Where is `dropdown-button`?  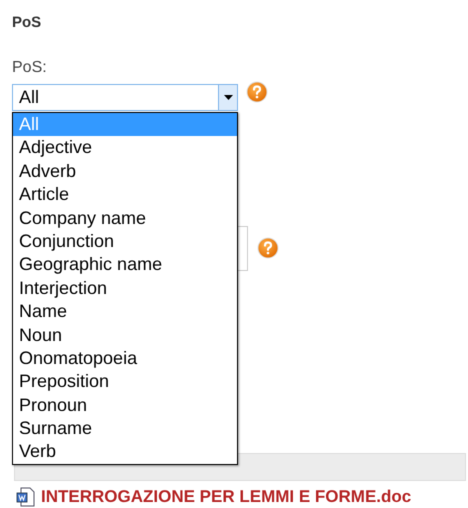 dropdown-button is located at coordinates (227, 97).